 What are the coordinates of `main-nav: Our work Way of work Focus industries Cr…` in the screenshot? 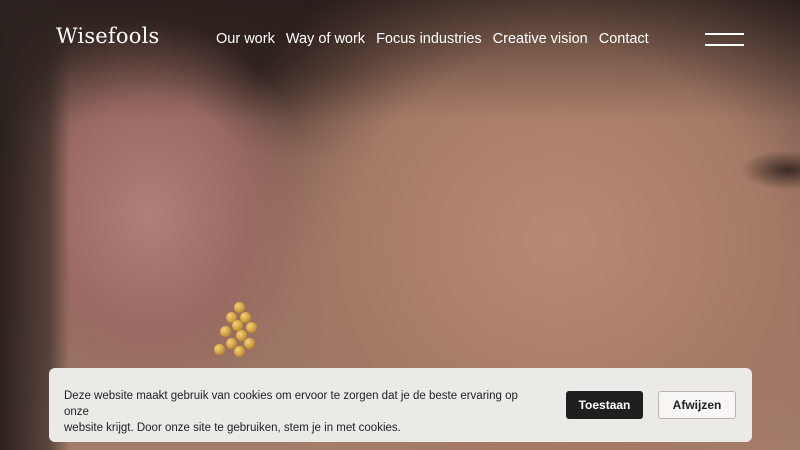 It's located at (432, 39).